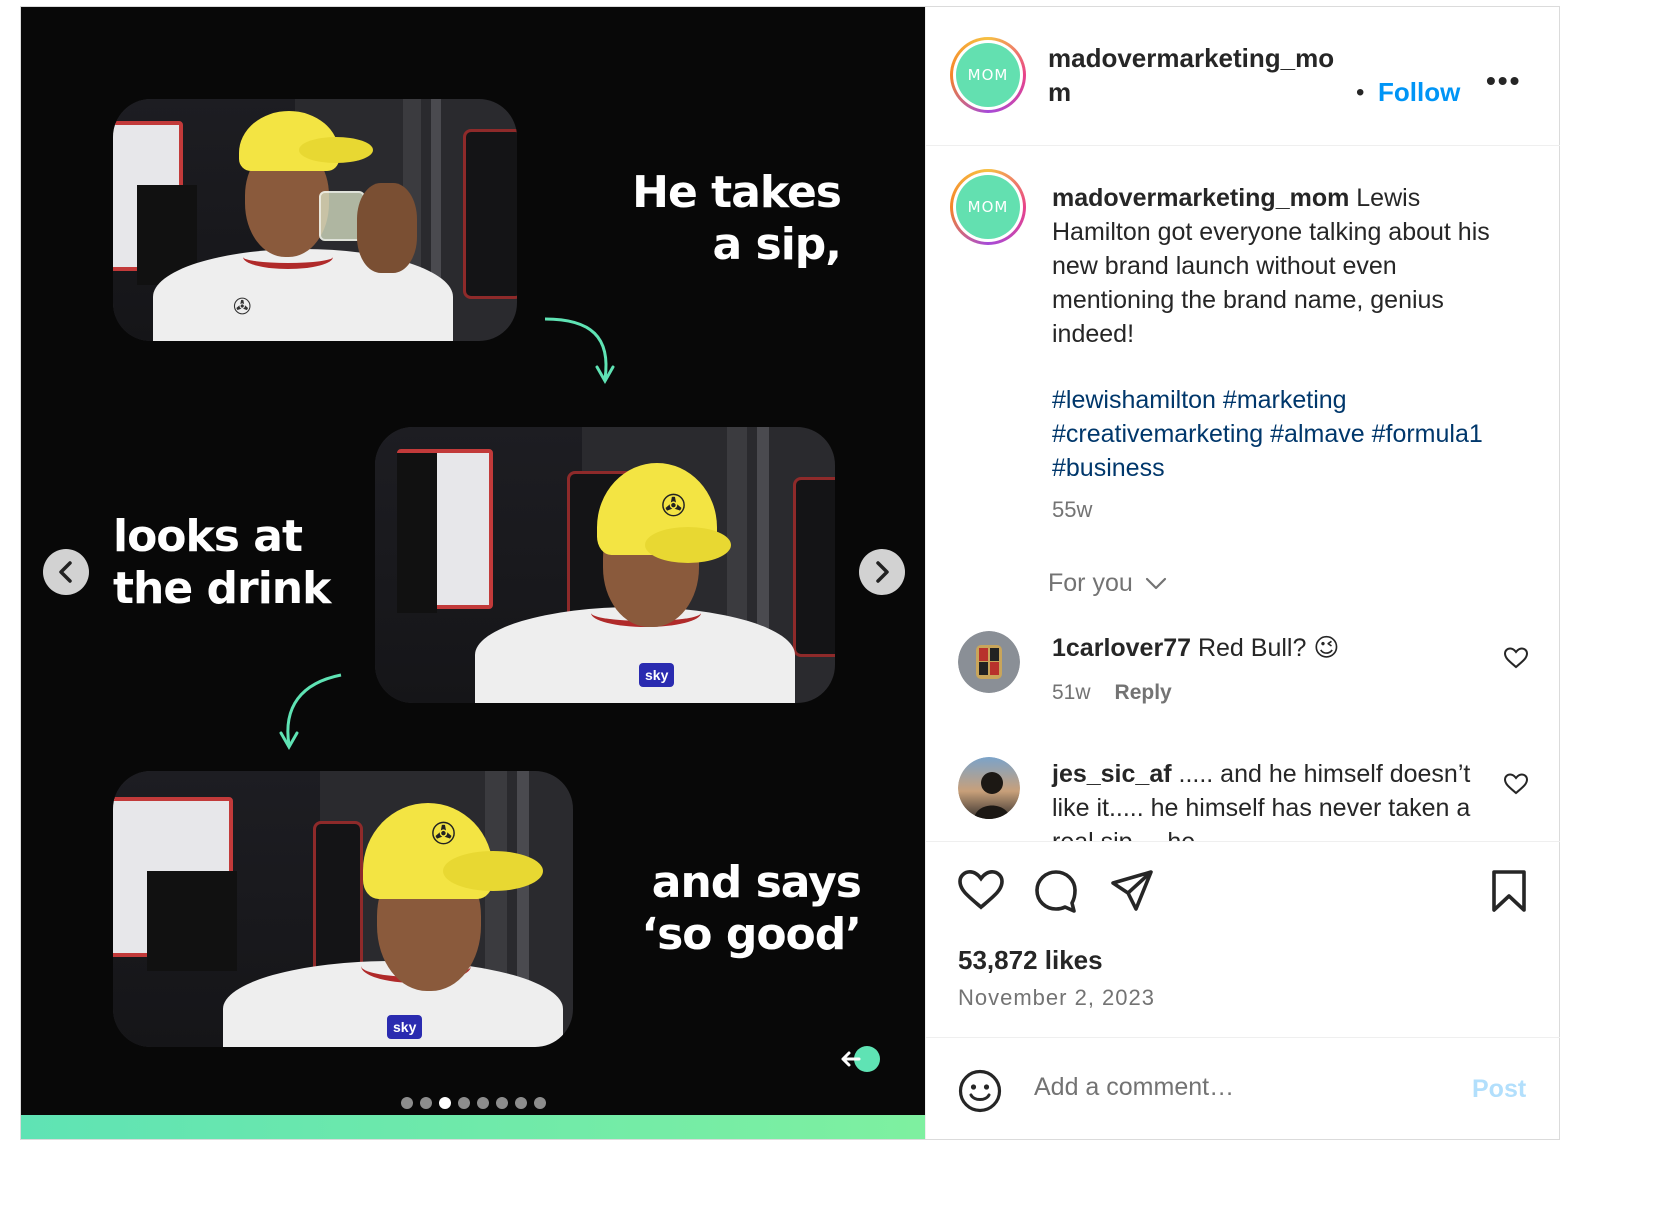 The width and height of the screenshot is (1660, 1210). I want to click on comment-icon, so click(1056, 891).